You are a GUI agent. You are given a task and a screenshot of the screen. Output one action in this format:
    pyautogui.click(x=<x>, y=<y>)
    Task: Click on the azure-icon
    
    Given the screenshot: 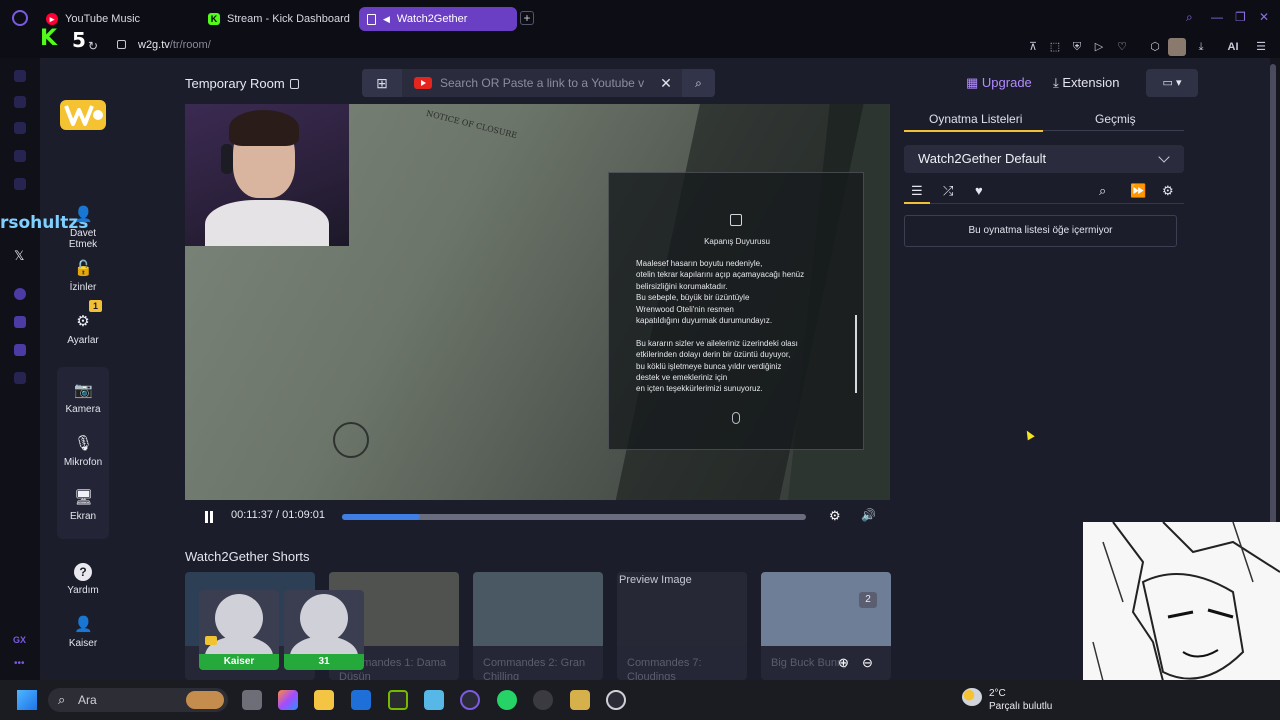 What is the action you would take?
    pyautogui.click(x=361, y=700)
    